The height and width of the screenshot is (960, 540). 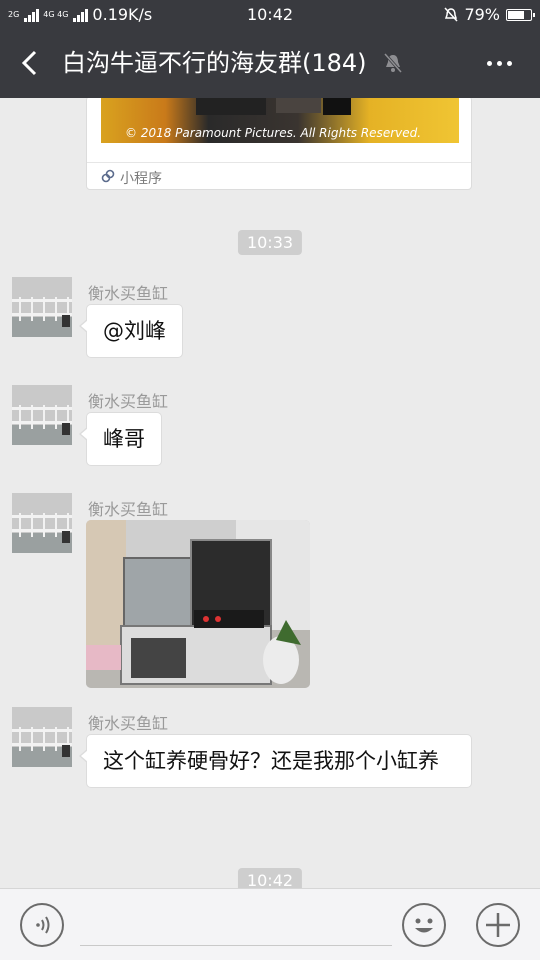 I want to click on voice-icon, so click(x=43, y=925).